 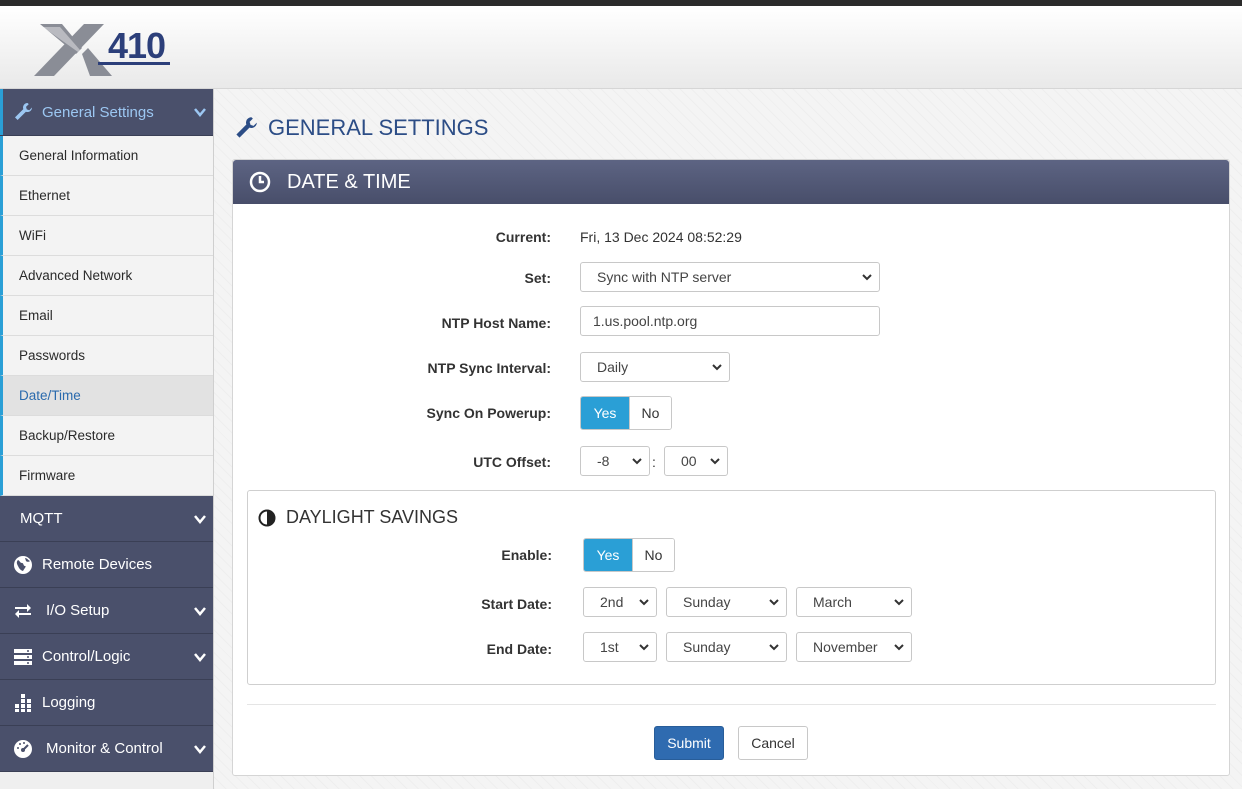 What do you see at coordinates (731, 182) in the screenshot?
I see `panel-header: DATE & TIME` at bounding box center [731, 182].